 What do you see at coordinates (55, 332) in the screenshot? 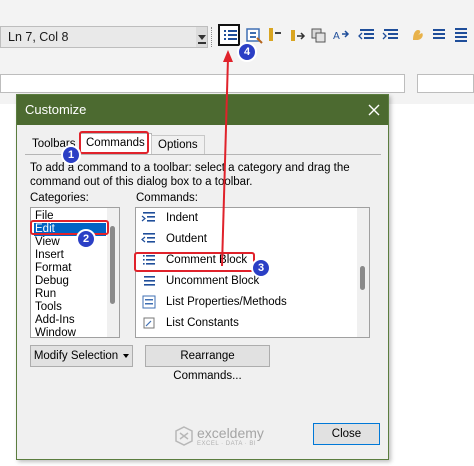
I see `list-item: Window` at bounding box center [55, 332].